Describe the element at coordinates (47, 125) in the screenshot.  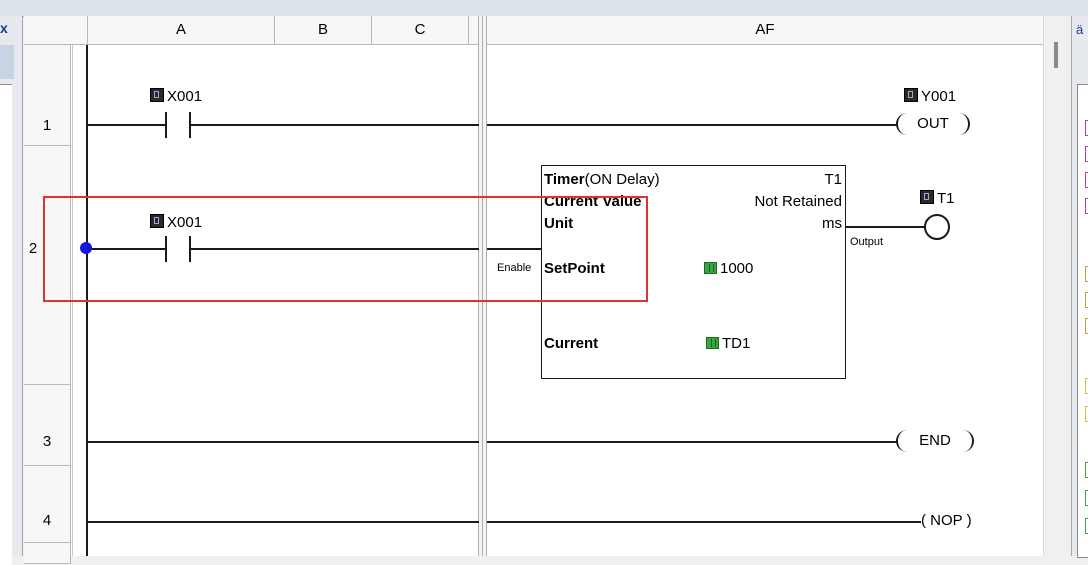
I see `row-number: 1` at that location.